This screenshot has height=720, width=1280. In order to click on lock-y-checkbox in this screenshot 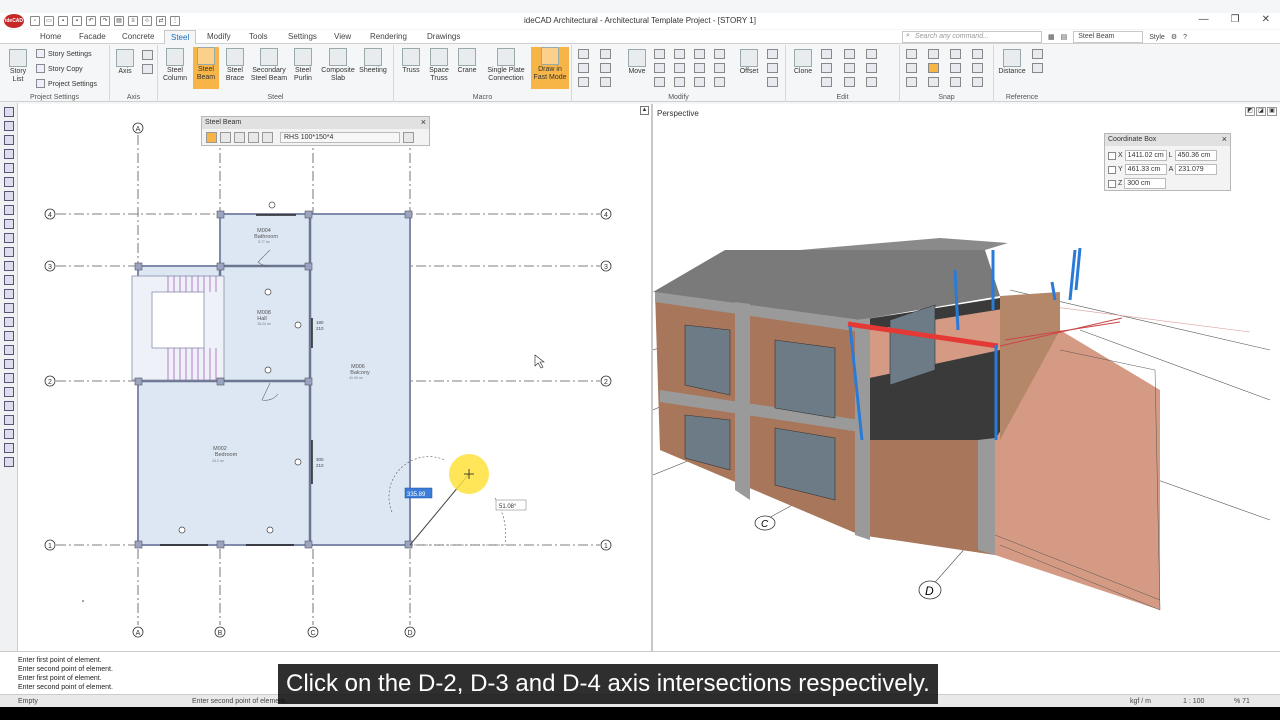, I will do `click(1112, 169)`.